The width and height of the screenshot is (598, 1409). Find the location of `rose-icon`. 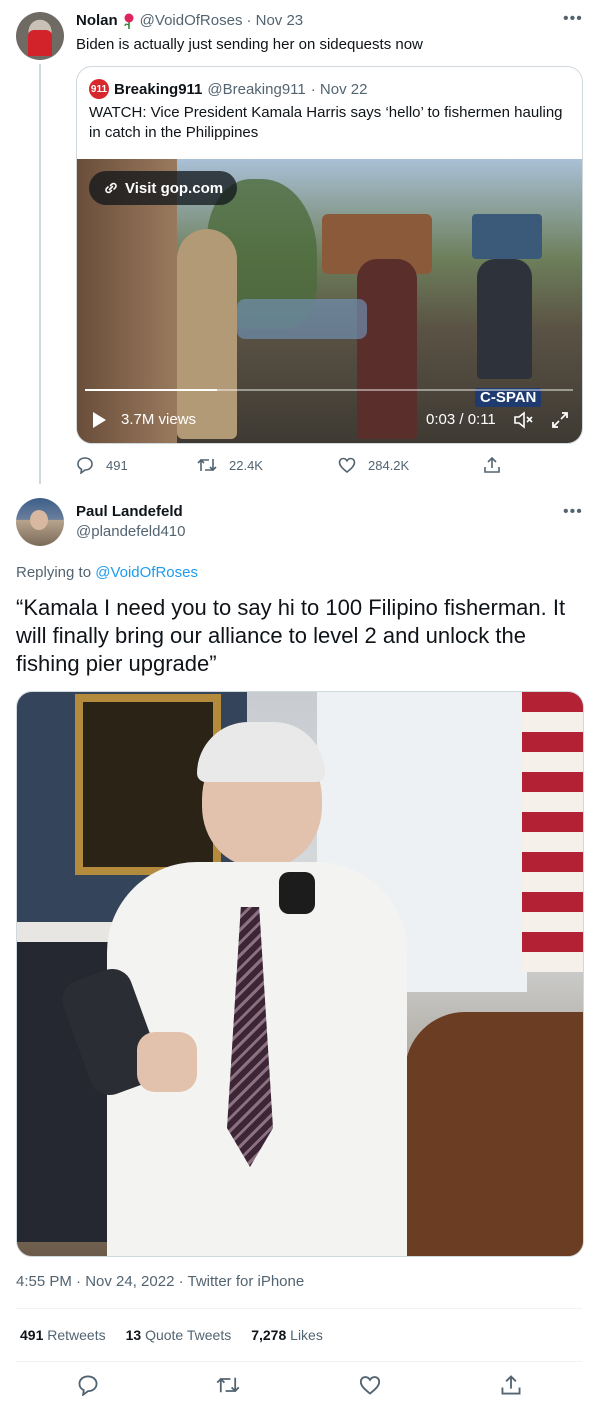

rose-icon is located at coordinates (129, 21).